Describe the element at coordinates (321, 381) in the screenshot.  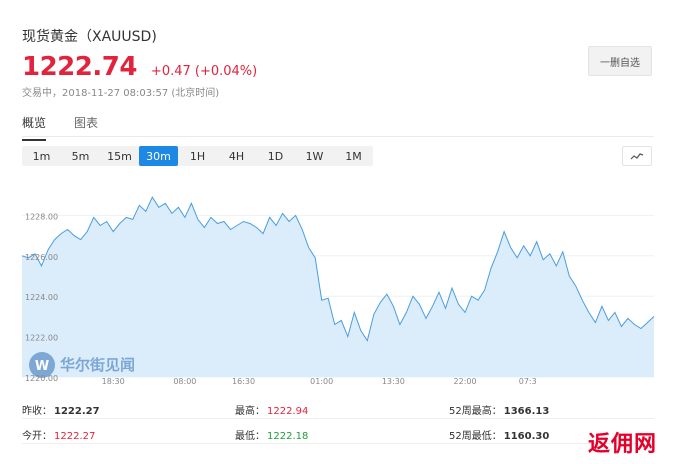
I see `x-tick-label: 01:00` at that location.